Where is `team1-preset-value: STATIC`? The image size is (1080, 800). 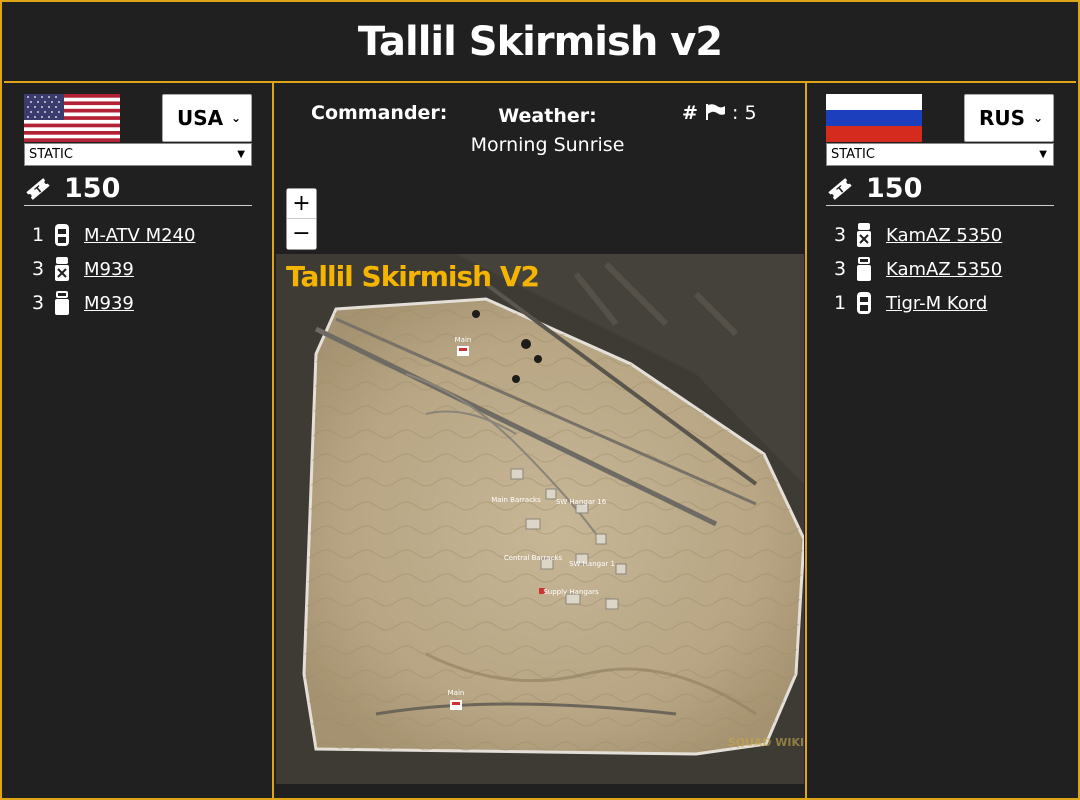 team1-preset-value: STATIC is located at coordinates (51, 154).